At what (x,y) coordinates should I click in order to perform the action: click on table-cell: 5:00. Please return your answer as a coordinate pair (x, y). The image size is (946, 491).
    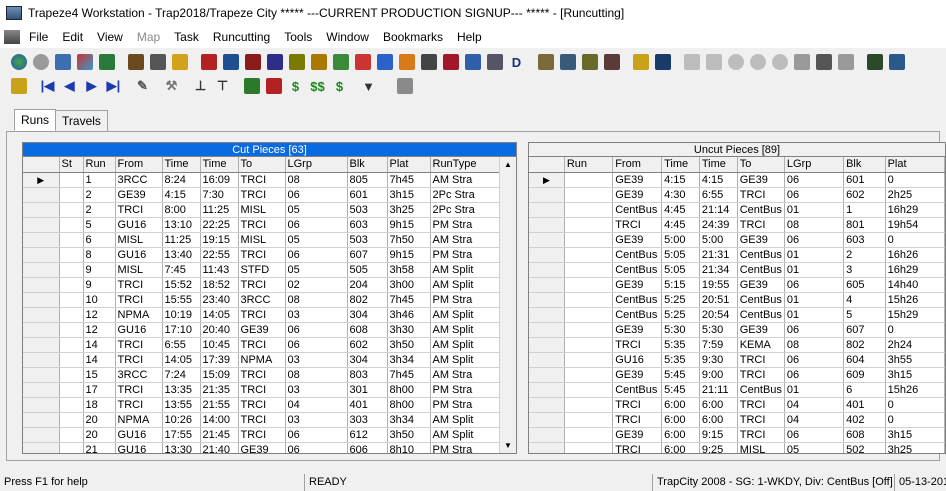
    Looking at the image, I should click on (718, 240).